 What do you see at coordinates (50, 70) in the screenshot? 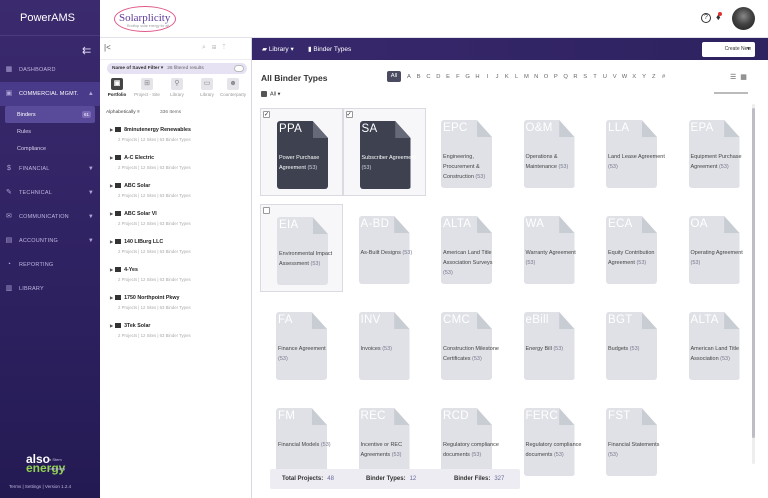
I see `nav-item-dashboard: ▦ DASHBOARD` at bounding box center [50, 70].